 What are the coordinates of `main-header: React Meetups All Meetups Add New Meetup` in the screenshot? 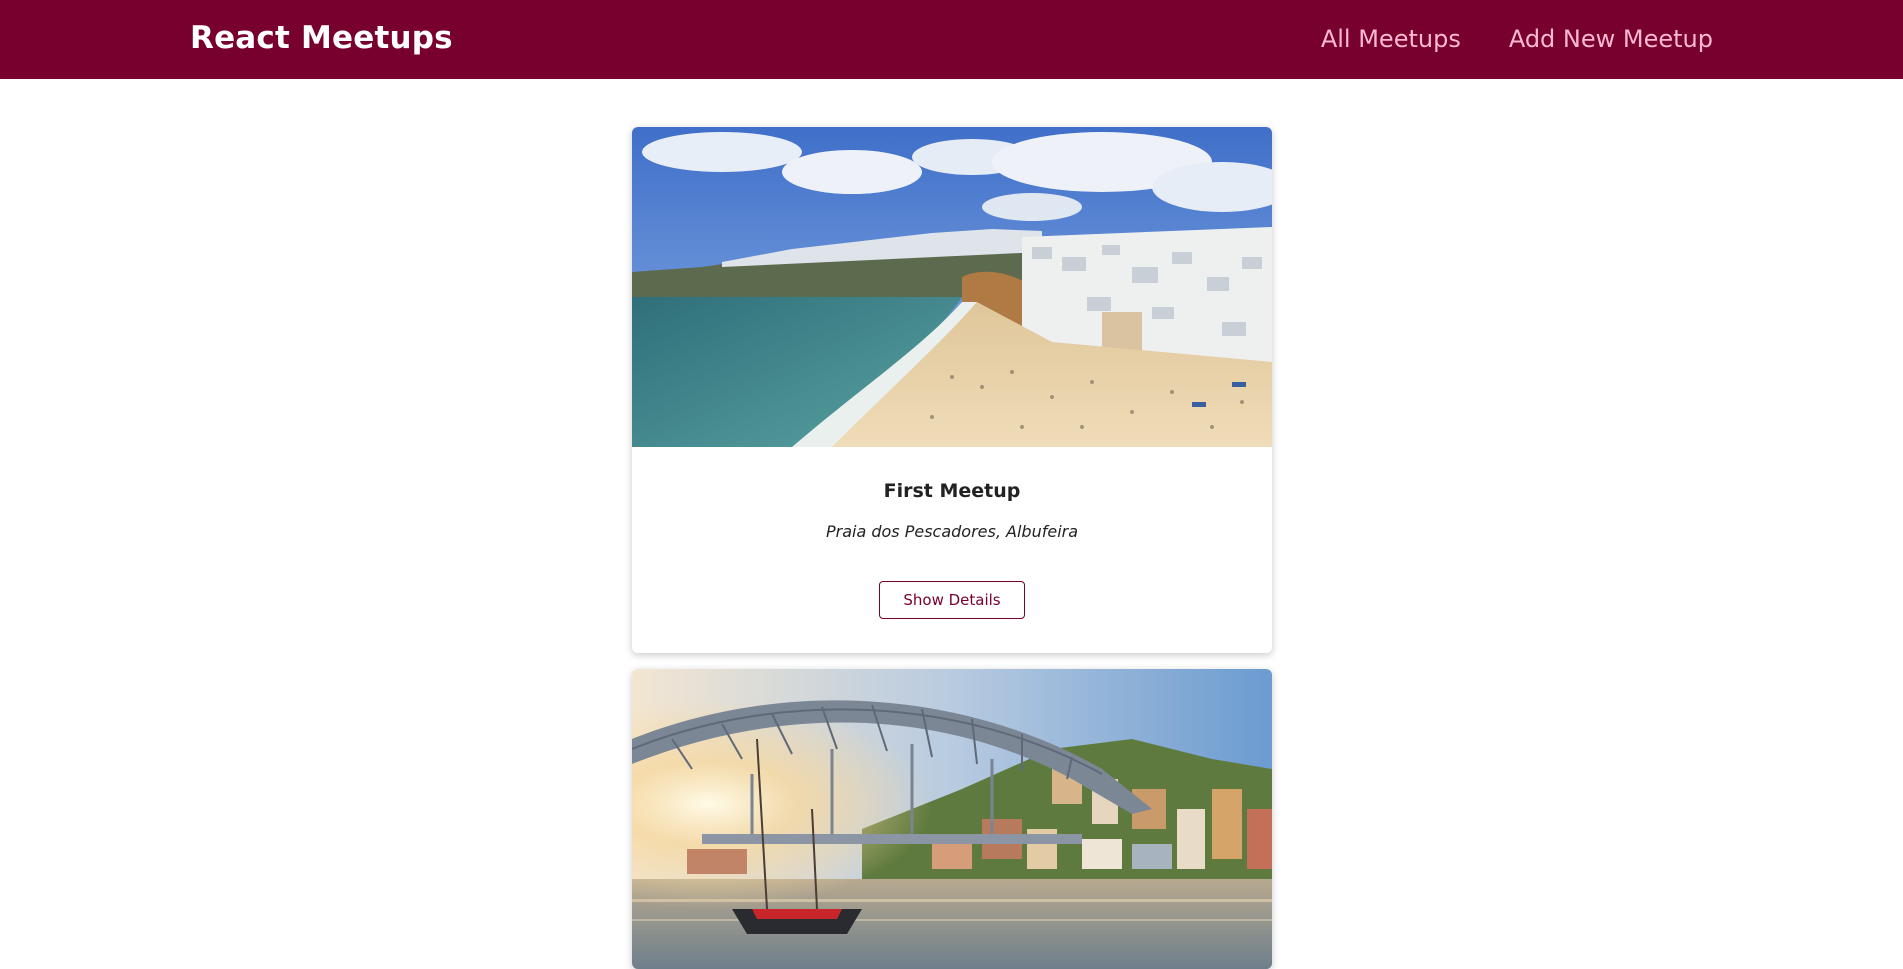 It's located at (951, 39).